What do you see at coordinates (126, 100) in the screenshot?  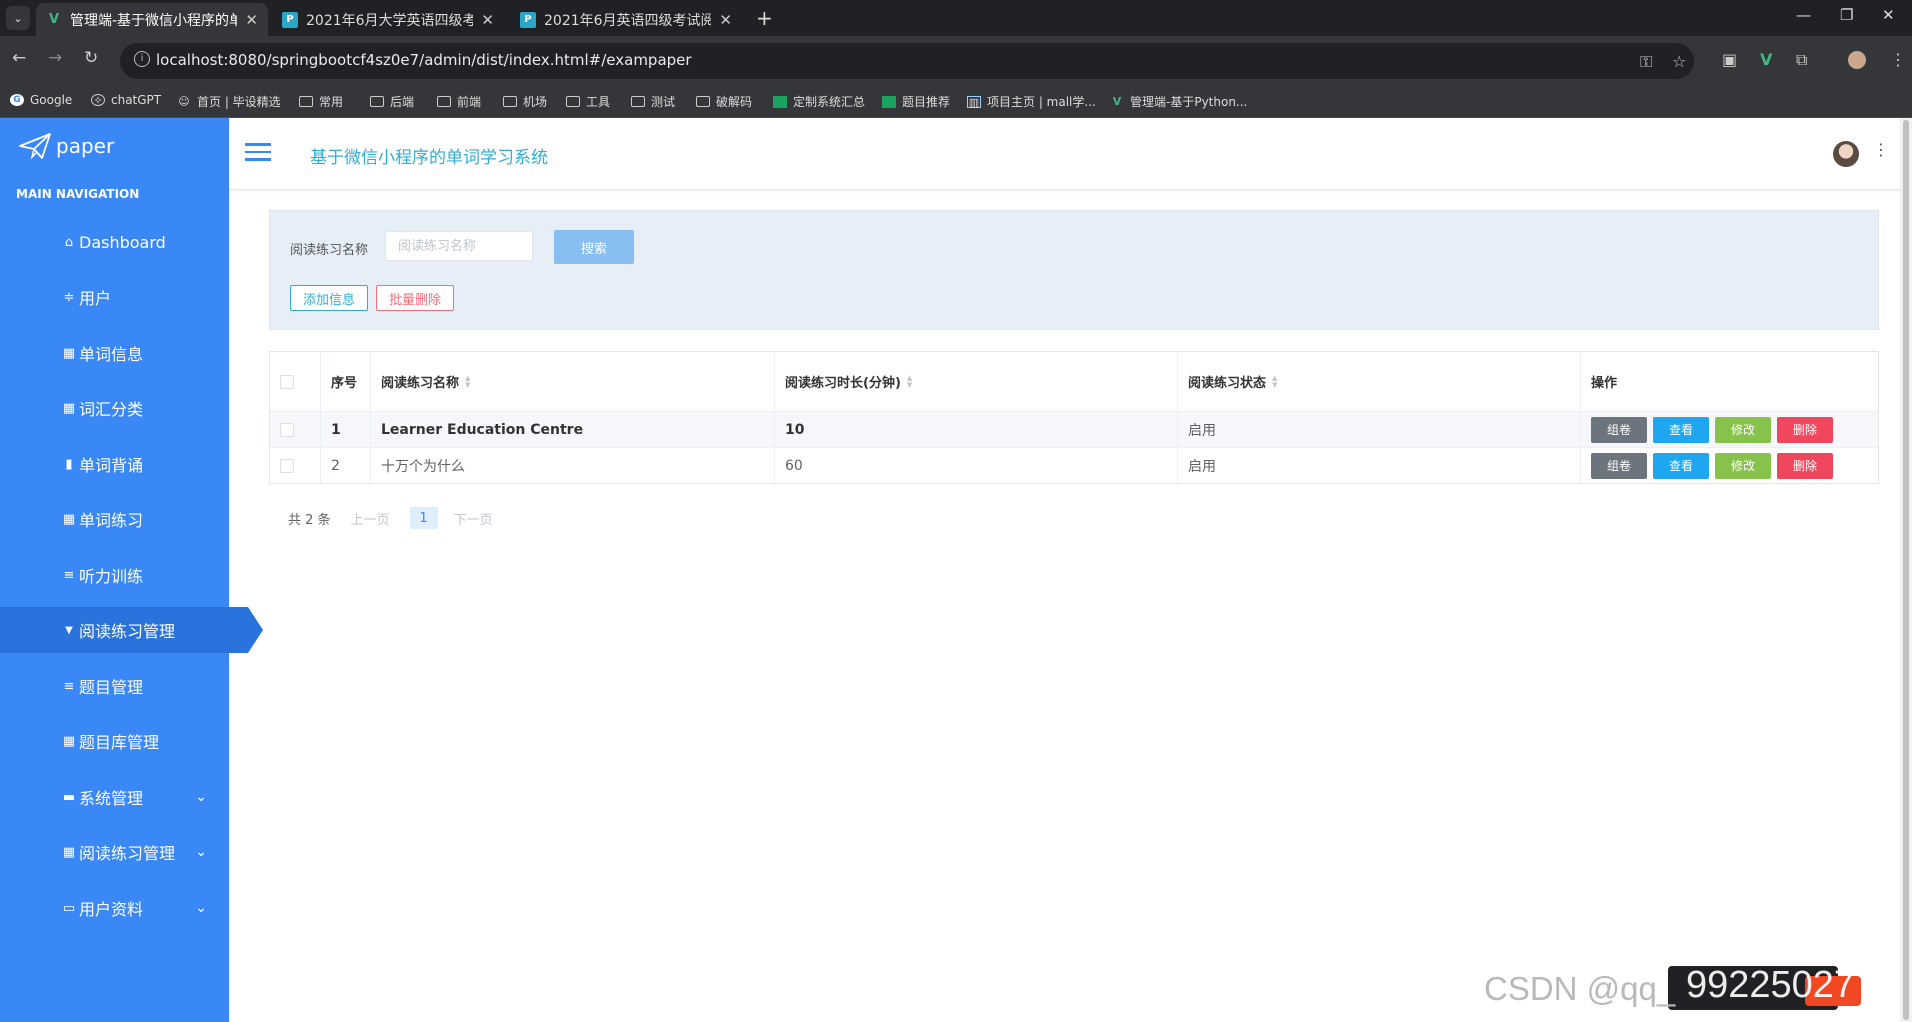 I see `bookmark-chatgpt: ✧ chatGPT` at bounding box center [126, 100].